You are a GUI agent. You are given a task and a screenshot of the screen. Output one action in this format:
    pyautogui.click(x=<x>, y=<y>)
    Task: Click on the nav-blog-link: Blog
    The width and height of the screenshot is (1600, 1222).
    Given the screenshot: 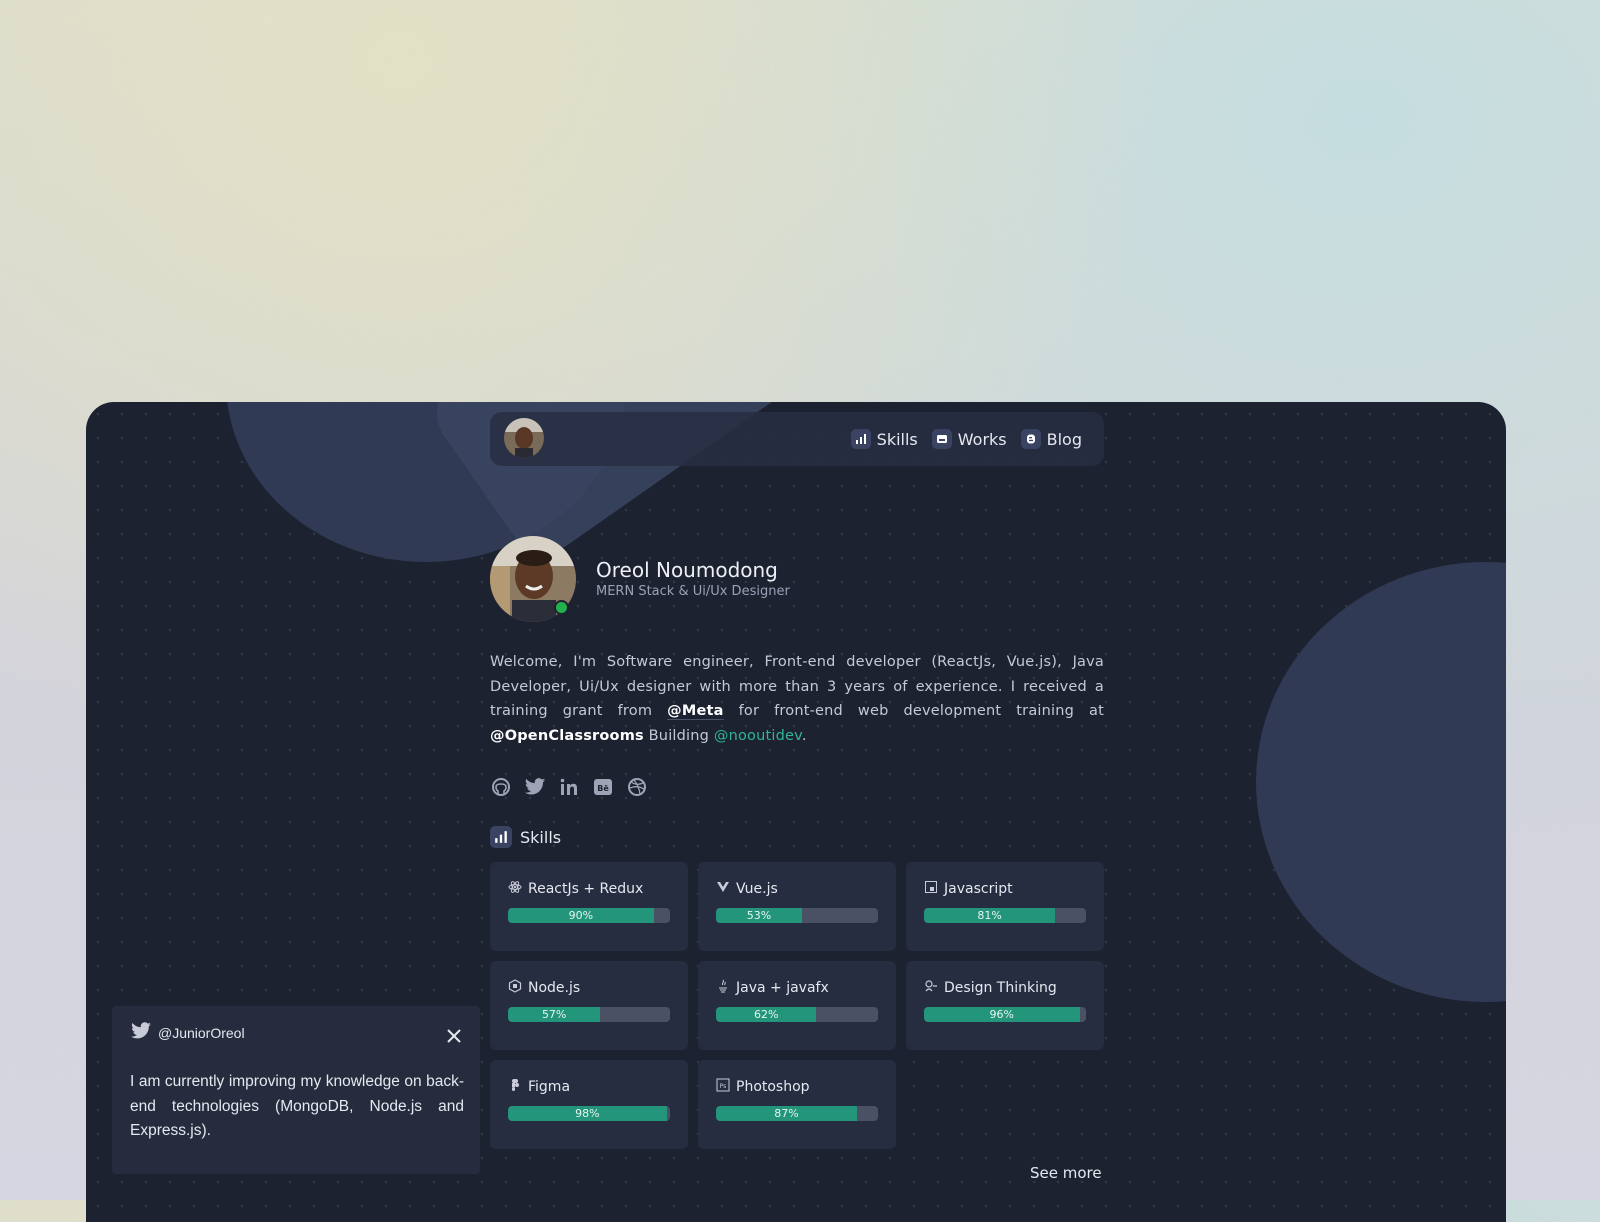 What is the action you would take?
    pyautogui.click(x=1051, y=439)
    